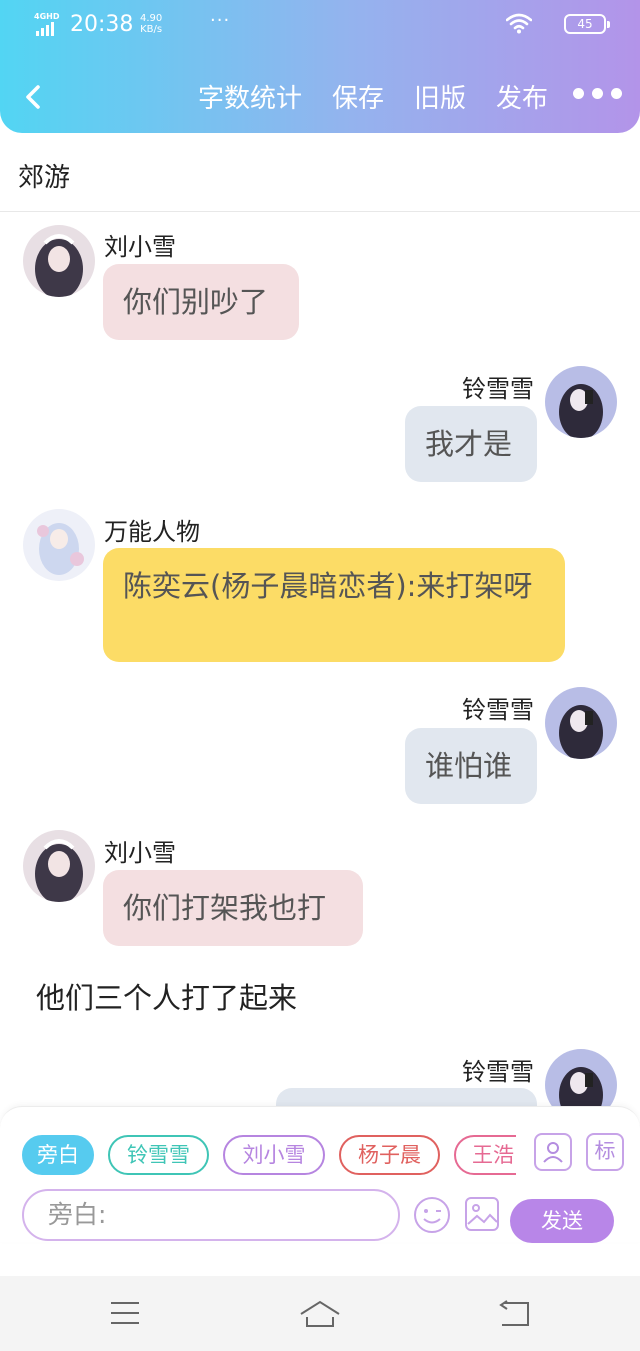 Image resolution: width=640 pixels, height=1351 pixels. Describe the element at coordinates (58, 1155) in the screenshot. I see `role-chip-narrator: 旁白` at that location.